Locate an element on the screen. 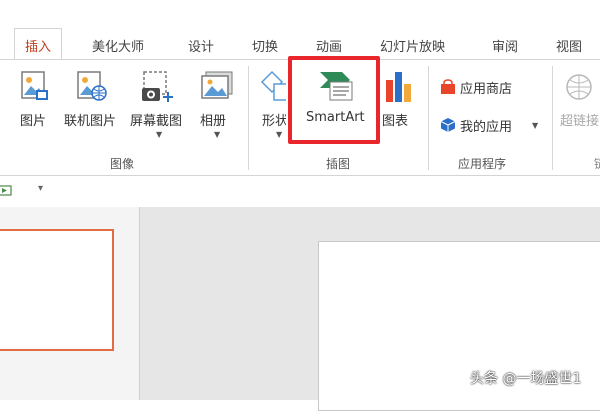 The width and height of the screenshot is (600, 411). images-group-label: 图像 is located at coordinates (122, 164).